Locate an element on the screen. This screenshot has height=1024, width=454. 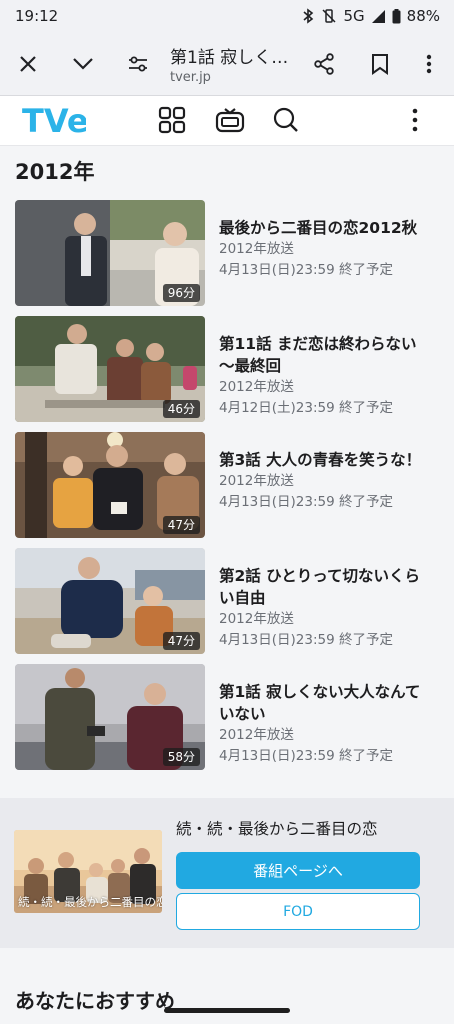
grid-icon is located at coordinates (172, 120).